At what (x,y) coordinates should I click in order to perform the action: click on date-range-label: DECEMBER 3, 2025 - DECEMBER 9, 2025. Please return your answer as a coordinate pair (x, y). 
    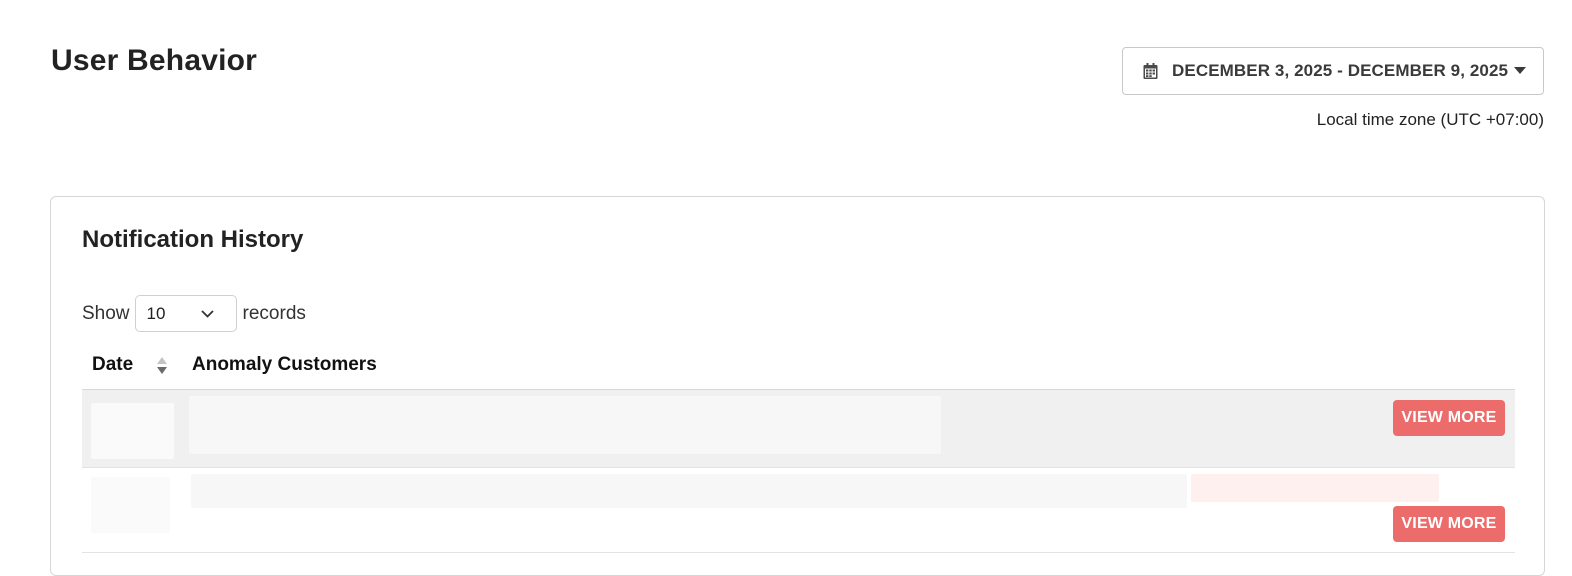
    Looking at the image, I should click on (1340, 70).